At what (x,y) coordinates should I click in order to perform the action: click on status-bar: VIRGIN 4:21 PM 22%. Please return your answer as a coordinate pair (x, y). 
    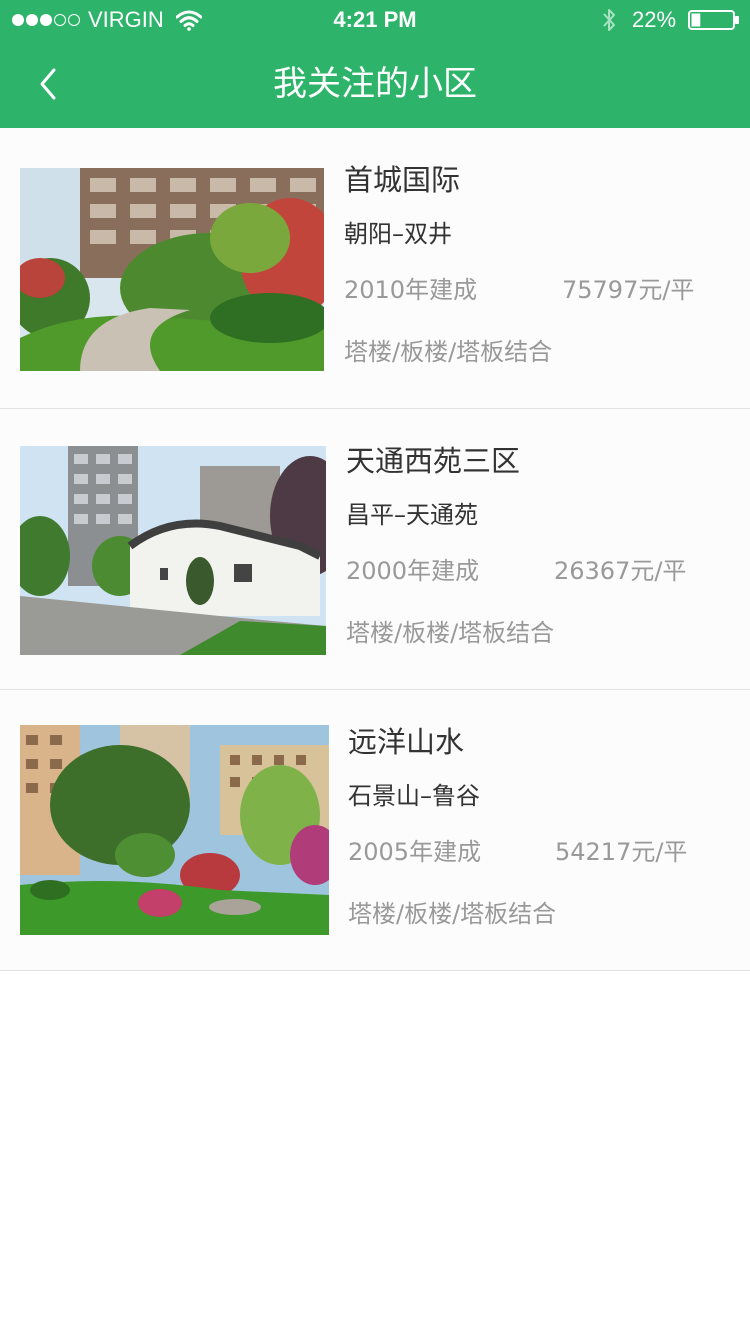
    Looking at the image, I should click on (375, 20).